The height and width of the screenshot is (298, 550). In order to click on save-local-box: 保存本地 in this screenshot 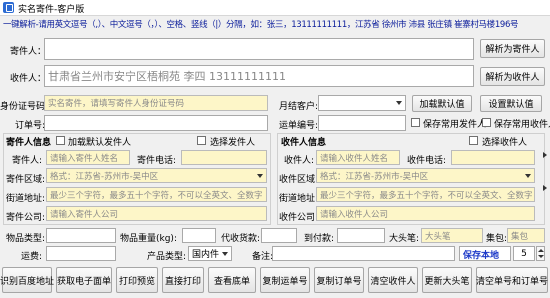, I will do `click(485, 253)`.